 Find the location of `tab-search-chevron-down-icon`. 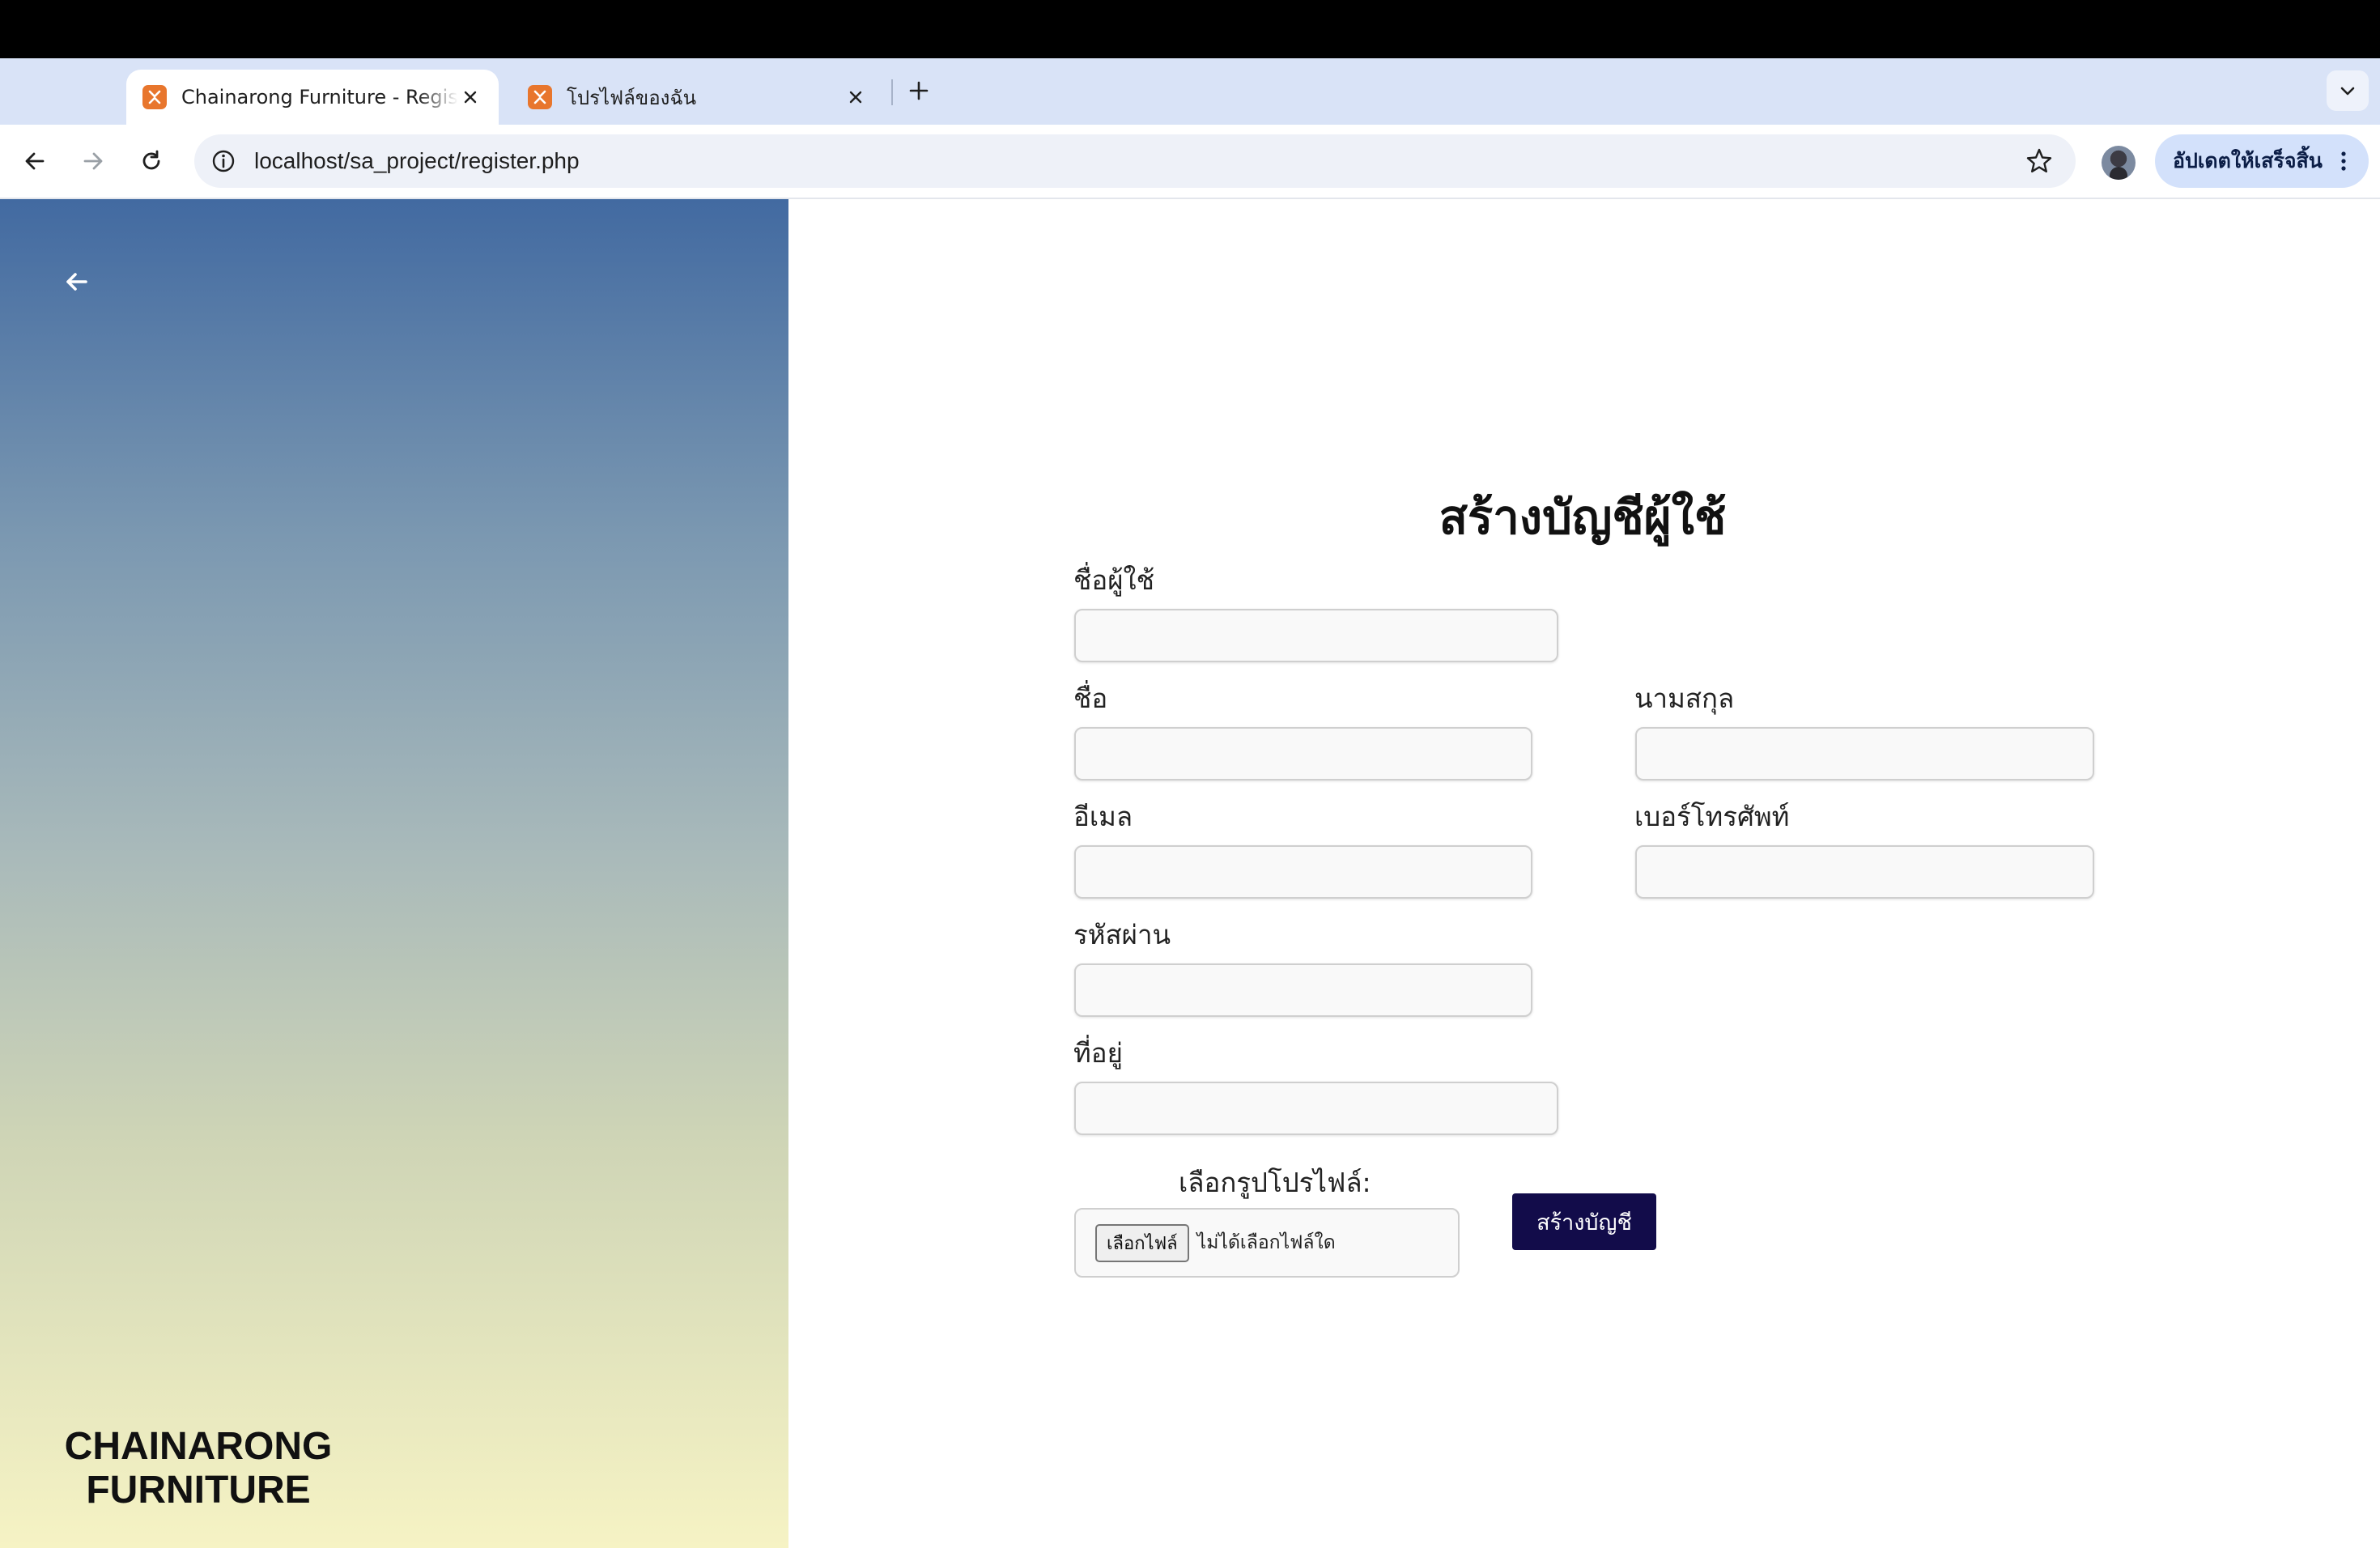

tab-search-chevron-down-icon is located at coordinates (2348, 91).